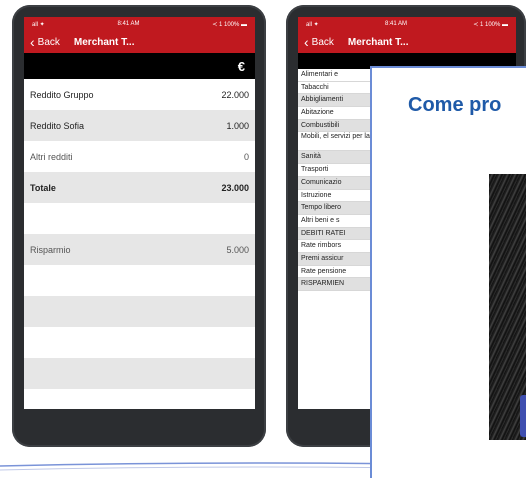 This screenshot has width=526, height=478. Describe the element at coordinates (43, 187) in the screenshot. I see `row-label: Totale` at that location.